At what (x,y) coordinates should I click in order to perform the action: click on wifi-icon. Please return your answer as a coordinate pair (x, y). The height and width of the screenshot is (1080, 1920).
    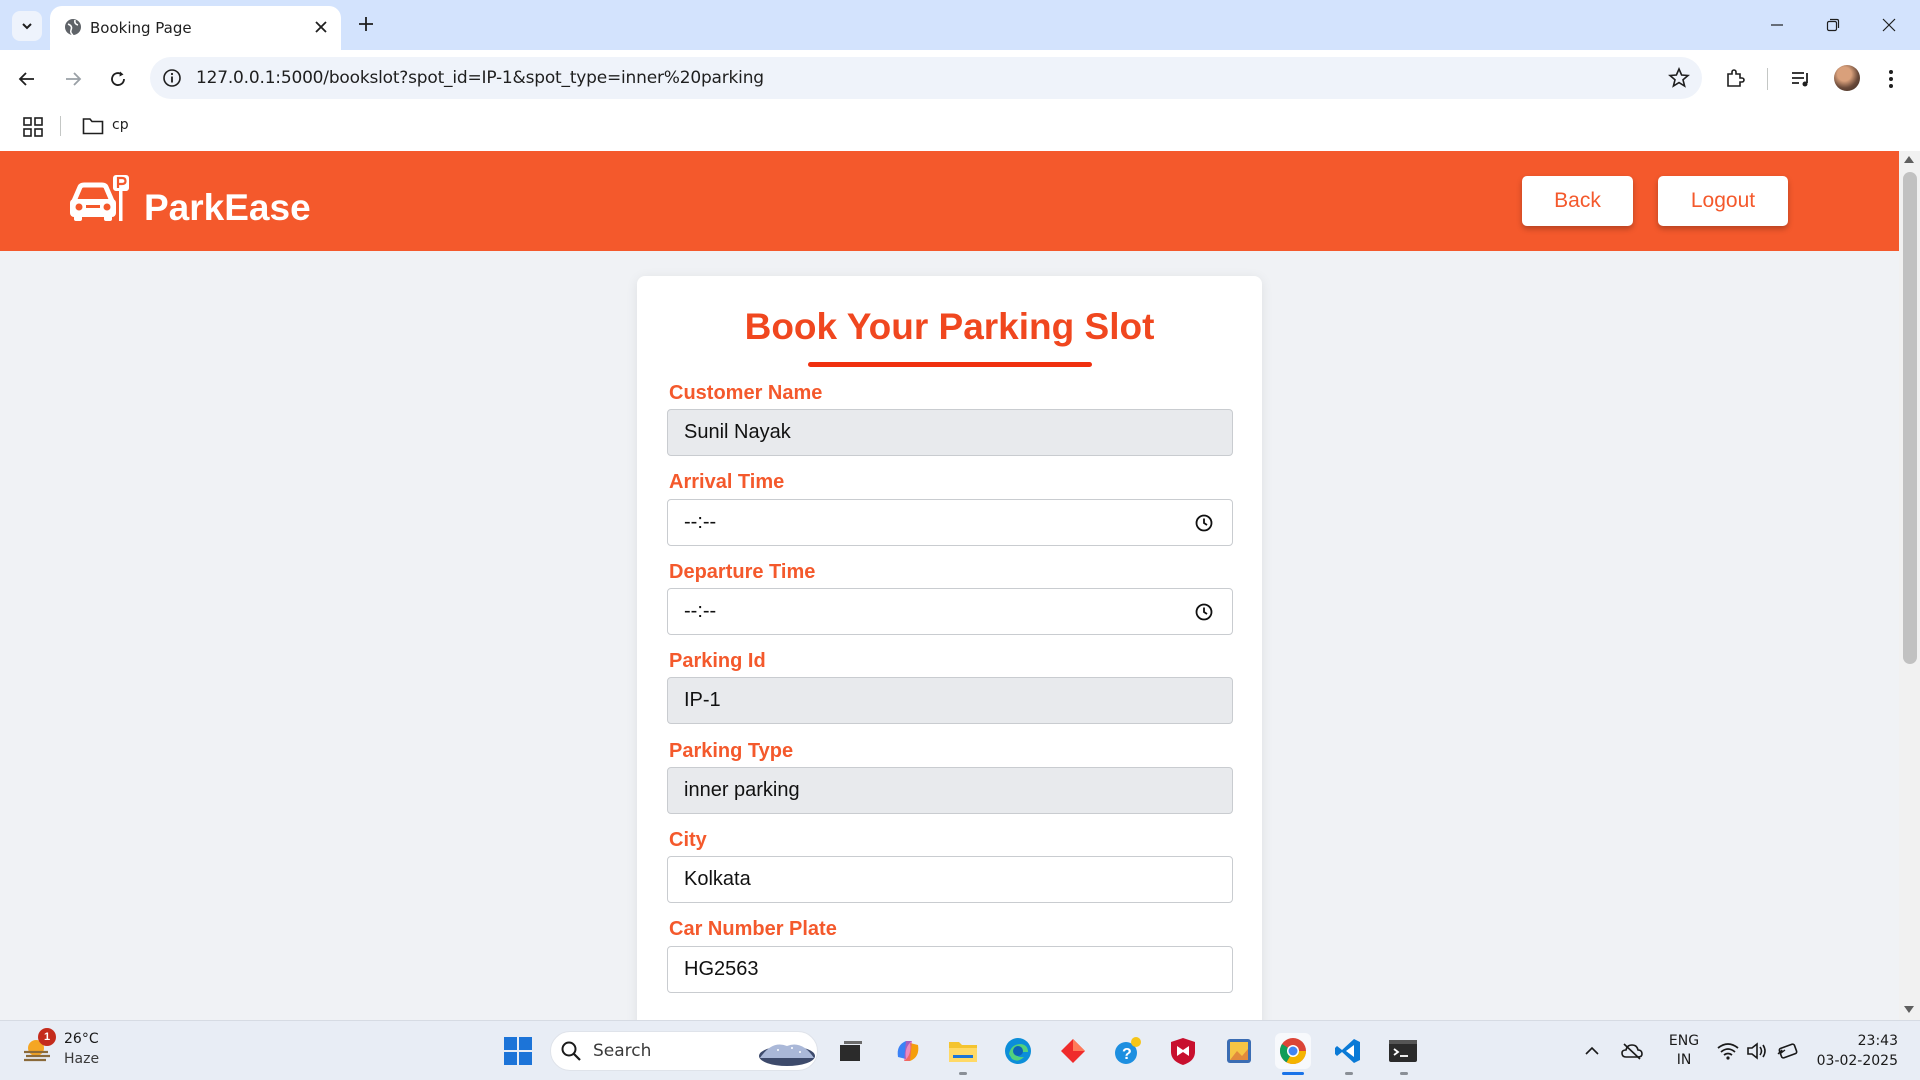
    Looking at the image, I should click on (1728, 1051).